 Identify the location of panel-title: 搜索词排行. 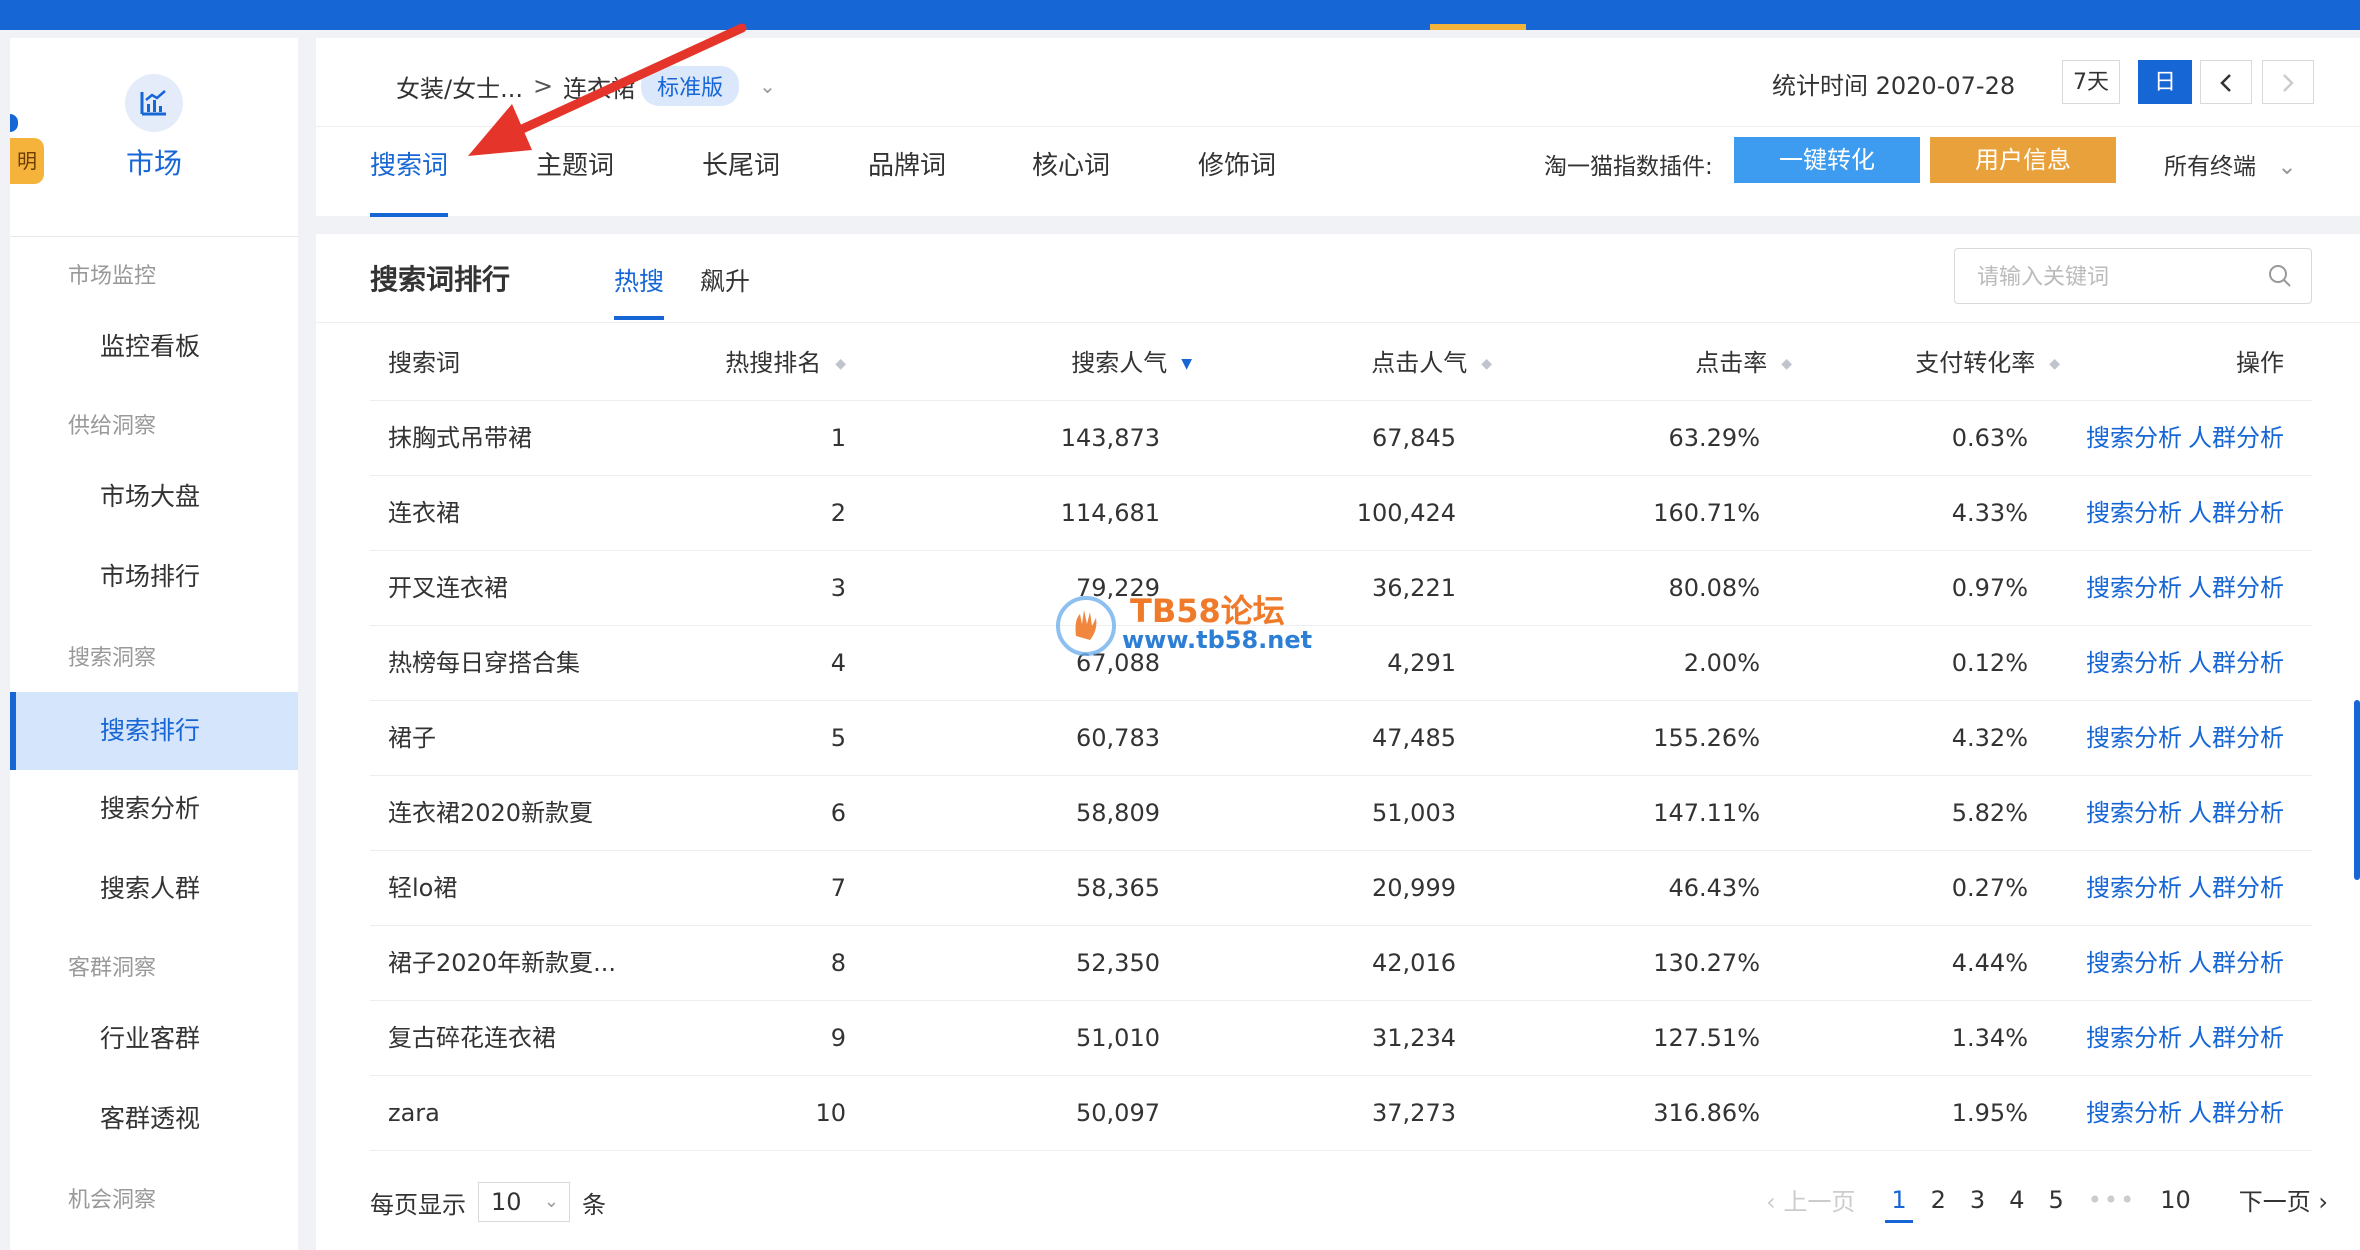
(440, 279).